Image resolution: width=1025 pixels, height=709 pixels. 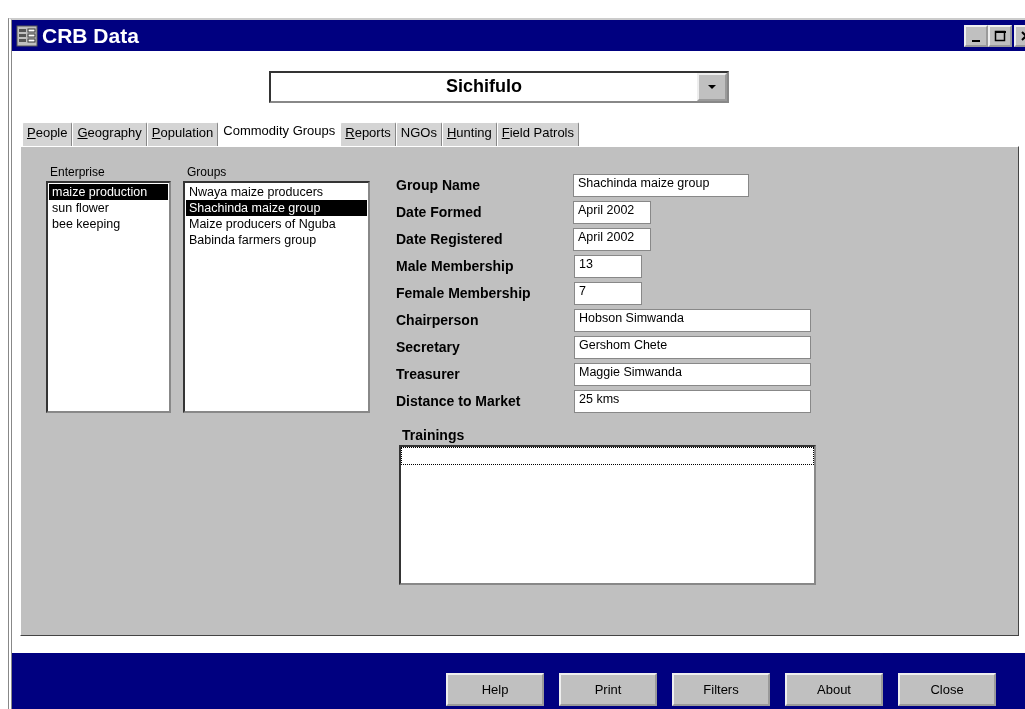 I want to click on dropdown-button, so click(x=712, y=87).